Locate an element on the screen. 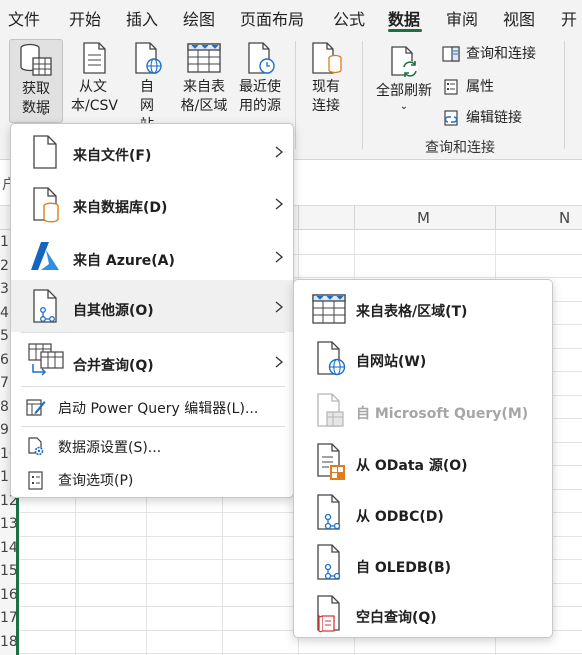  edit-links-button: 编辑链接 is located at coordinates (482, 117).